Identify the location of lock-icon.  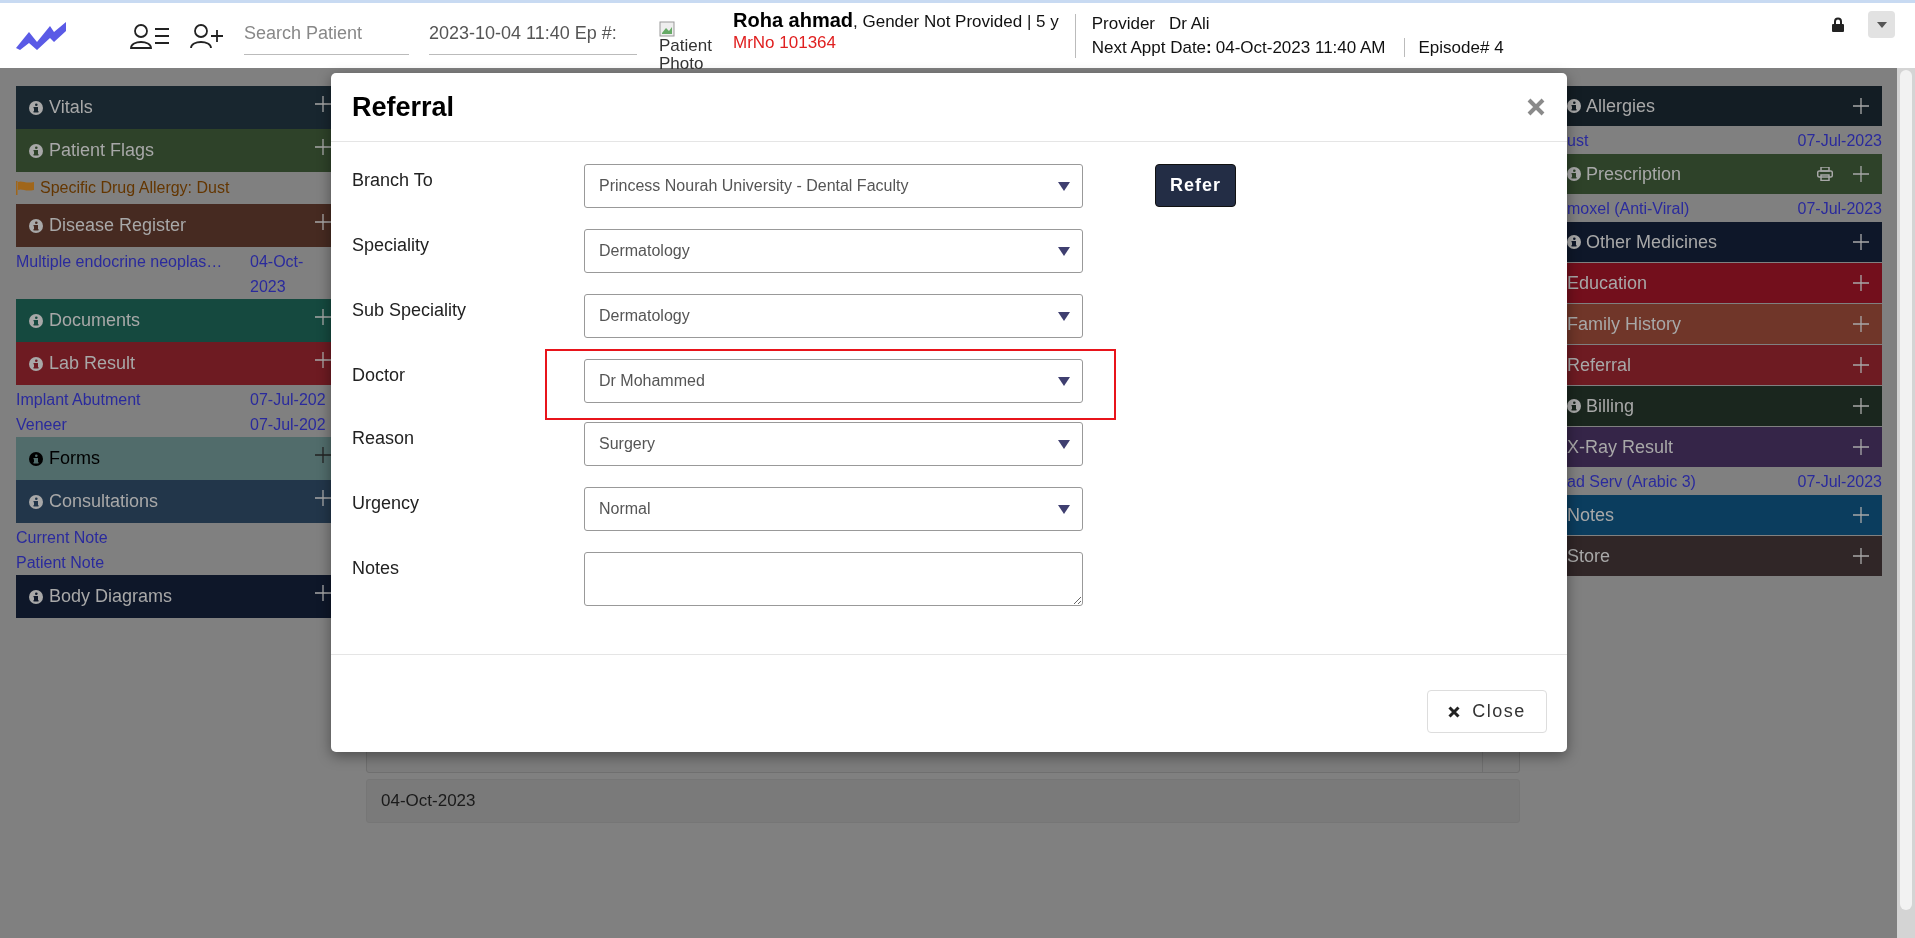
(1838, 24).